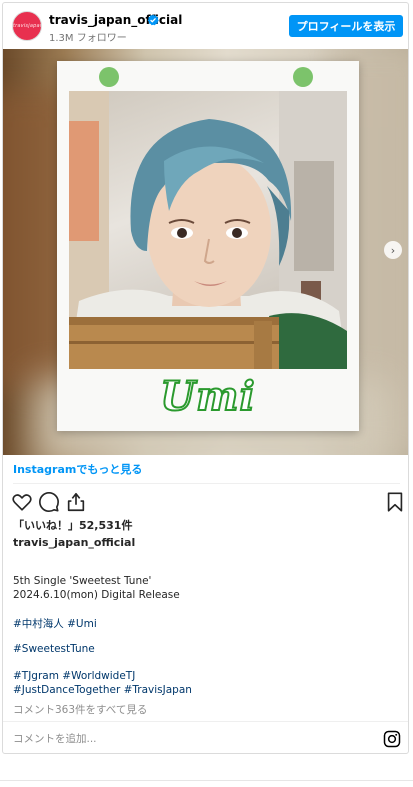 The image size is (413, 787). Describe the element at coordinates (153, 20) in the screenshot. I see `verified-badge-icon` at that location.